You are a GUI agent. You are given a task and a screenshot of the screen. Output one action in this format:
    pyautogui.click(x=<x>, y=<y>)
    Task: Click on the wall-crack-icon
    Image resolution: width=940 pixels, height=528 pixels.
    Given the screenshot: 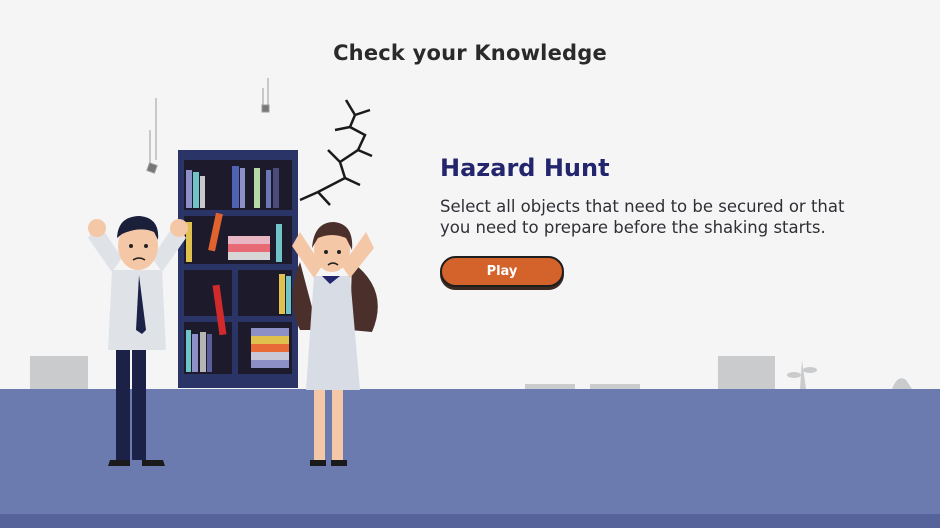 What is the action you would take?
    pyautogui.click(x=336, y=152)
    